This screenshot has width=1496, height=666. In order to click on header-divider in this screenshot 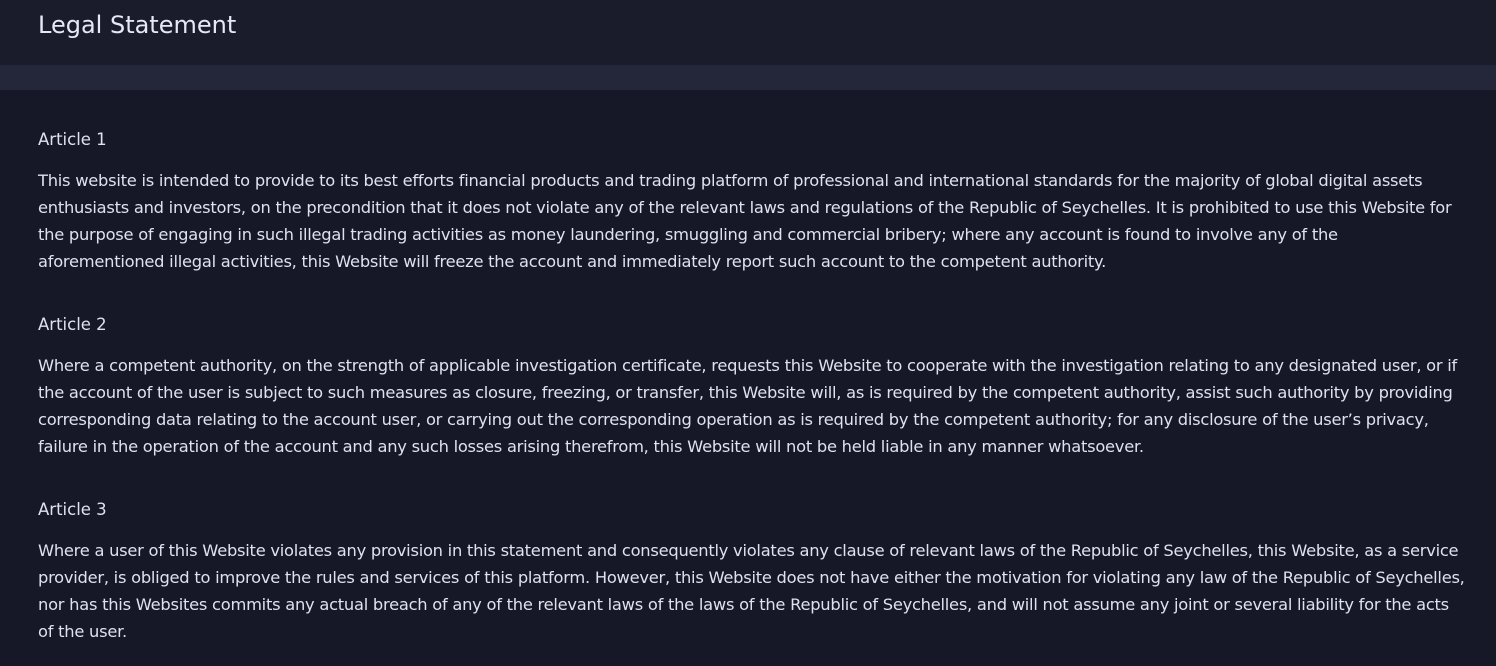, I will do `click(748, 77)`.